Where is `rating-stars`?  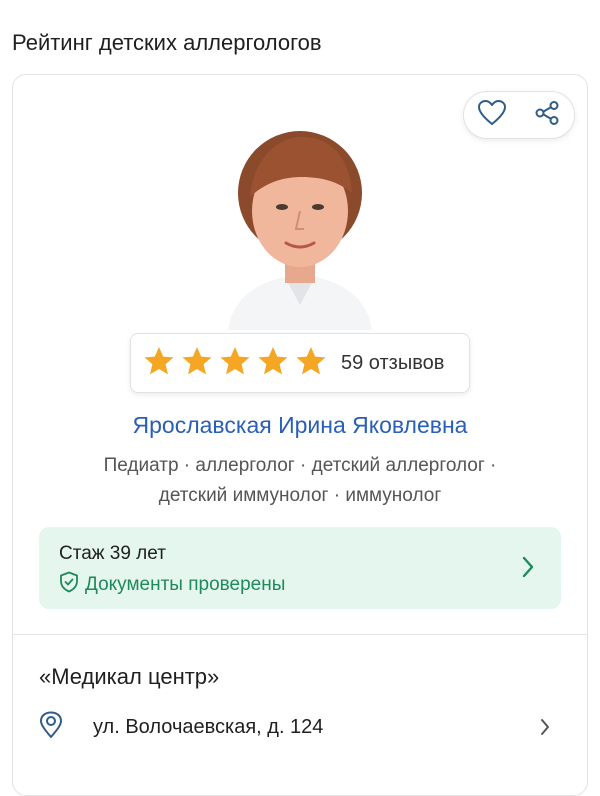 rating-stars is located at coordinates (235, 363).